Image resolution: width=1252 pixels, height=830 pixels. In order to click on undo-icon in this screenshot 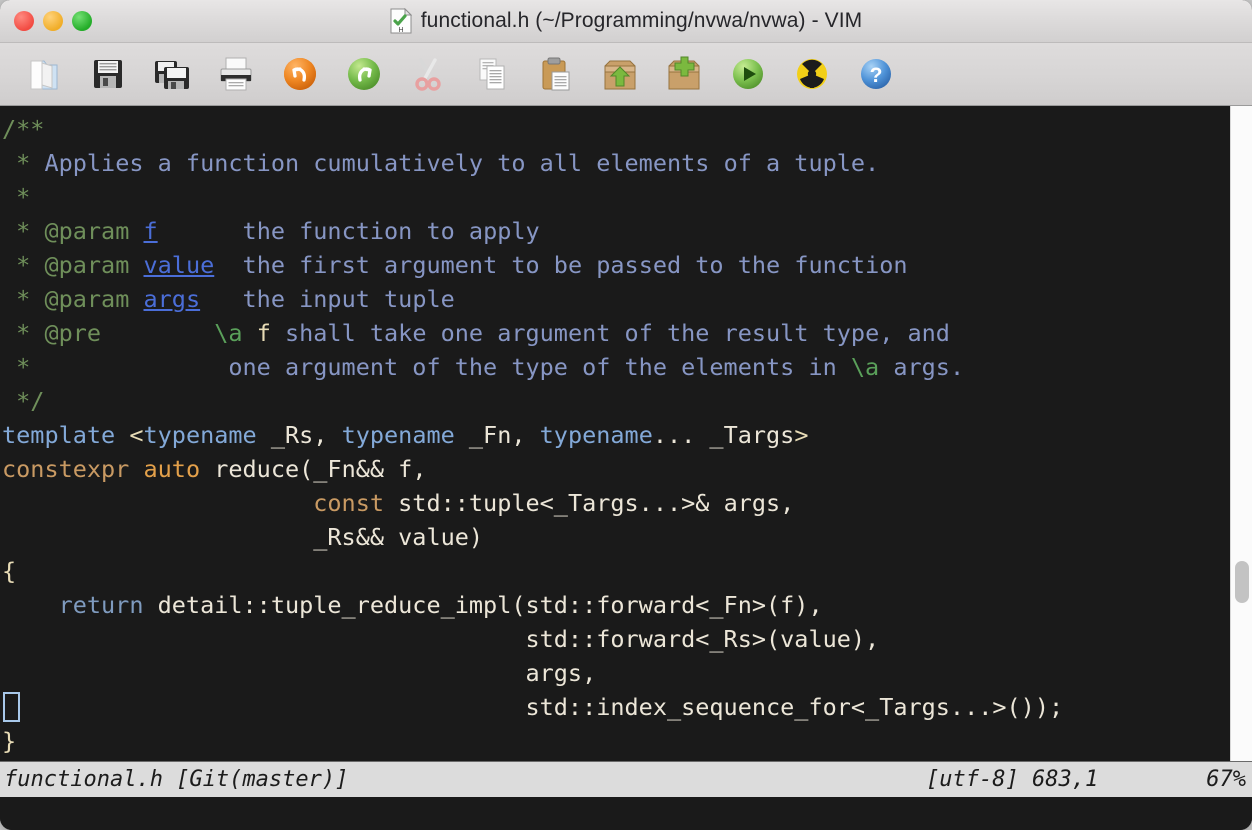, I will do `click(300, 74)`.